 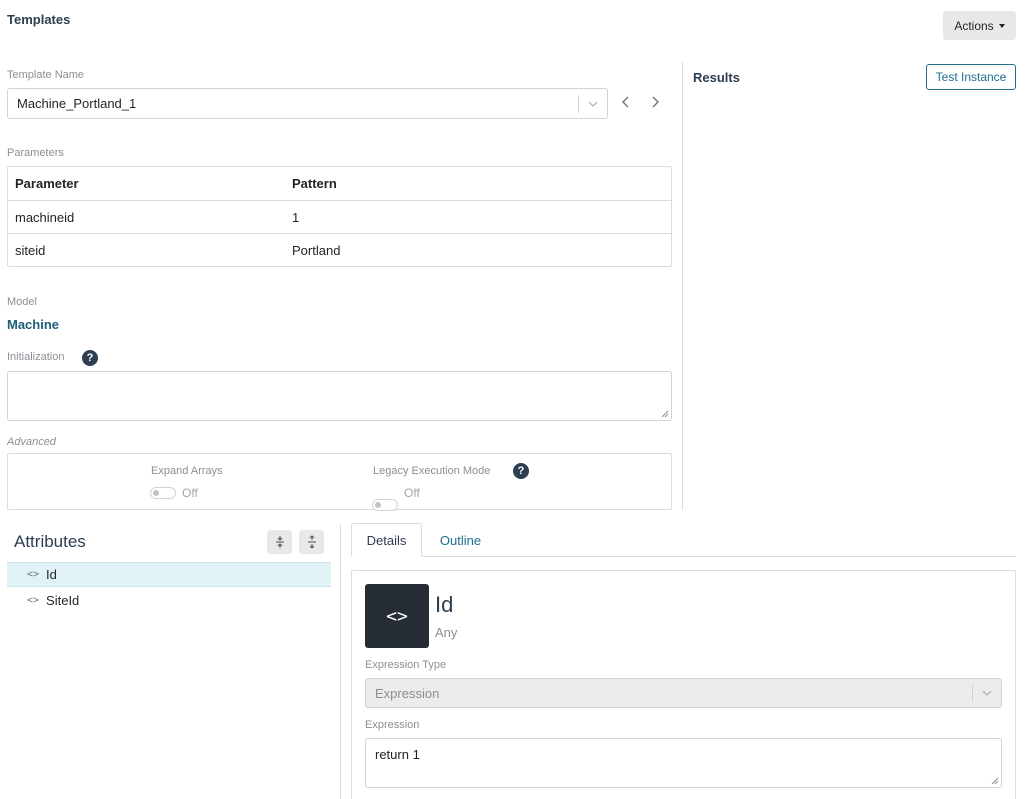 I want to click on table-row: siteid Portland, so click(x=339, y=249).